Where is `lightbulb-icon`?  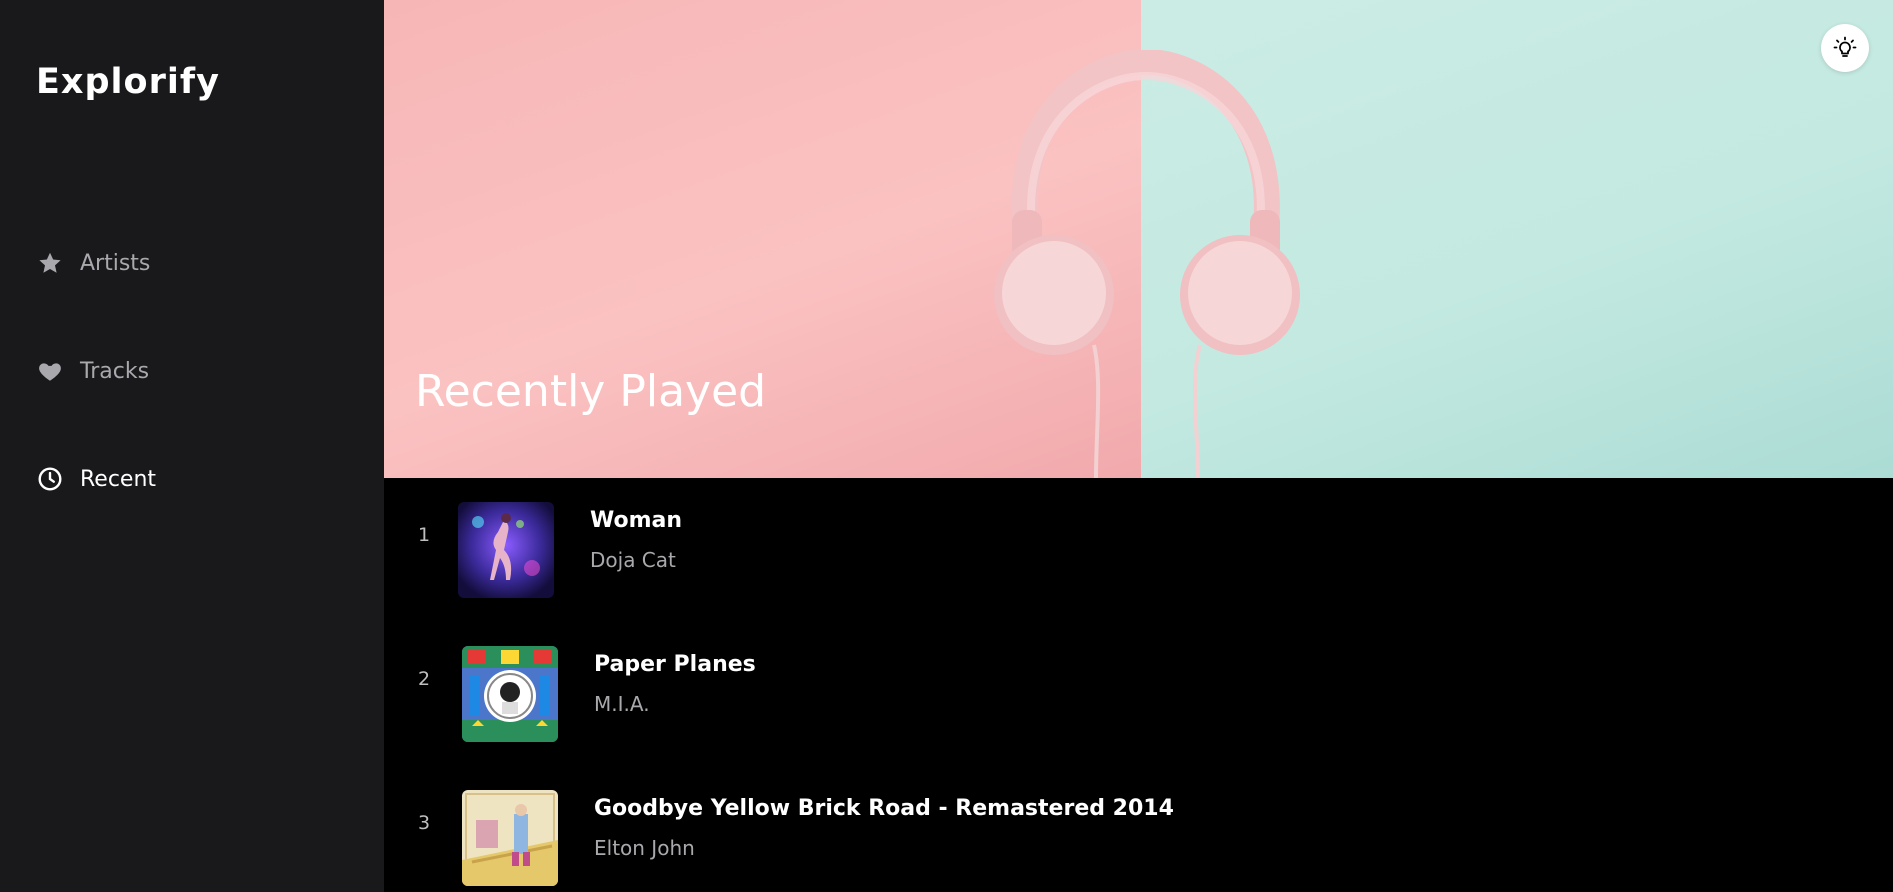
lightbulb-icon is located at coordinates (1845, 48).